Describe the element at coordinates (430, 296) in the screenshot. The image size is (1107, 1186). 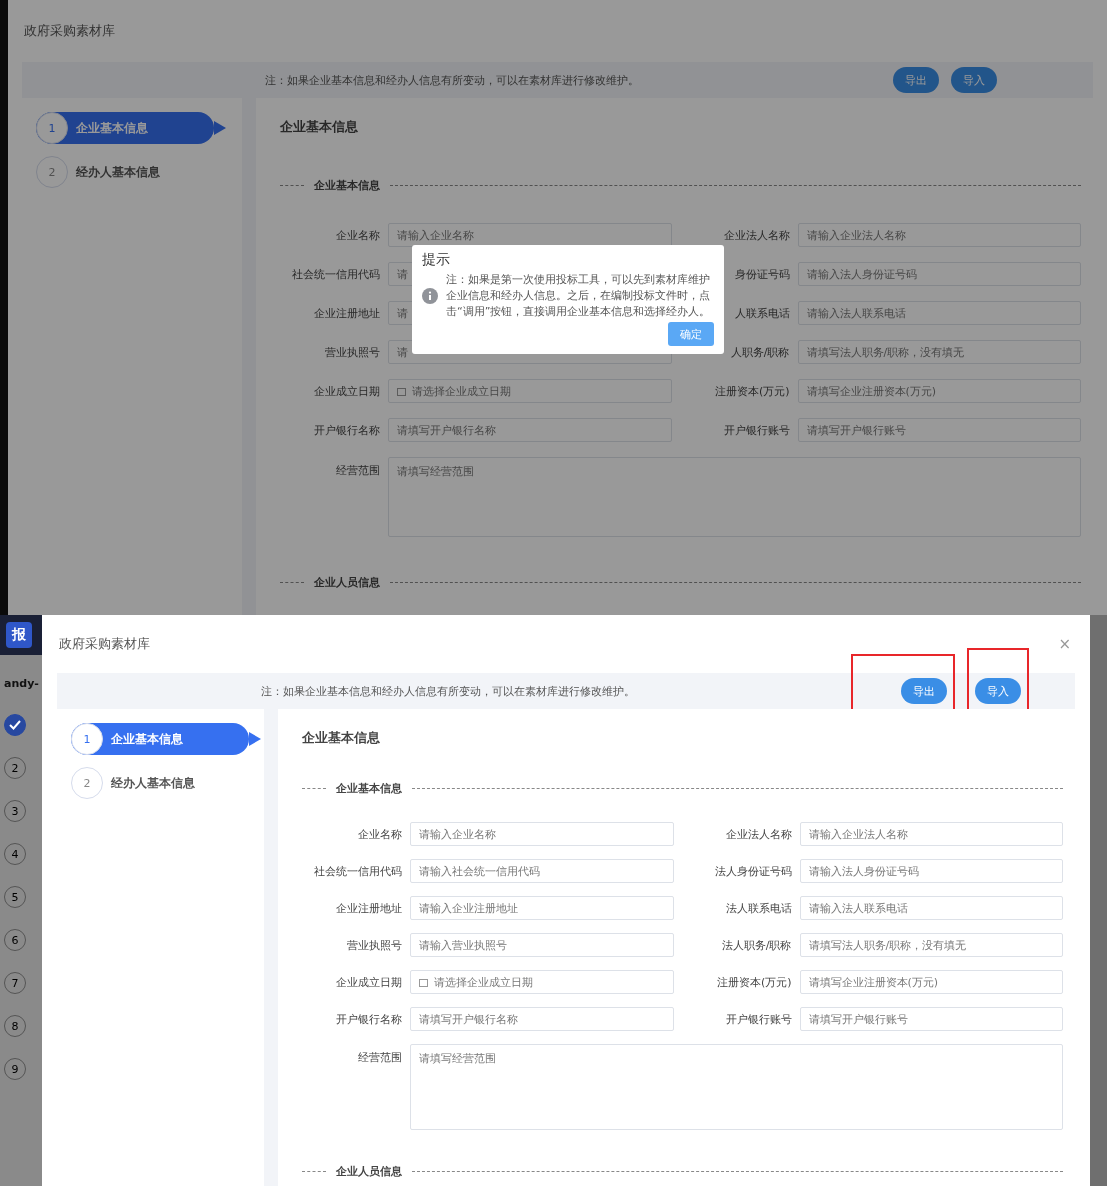
I see `info-icon` at that location.